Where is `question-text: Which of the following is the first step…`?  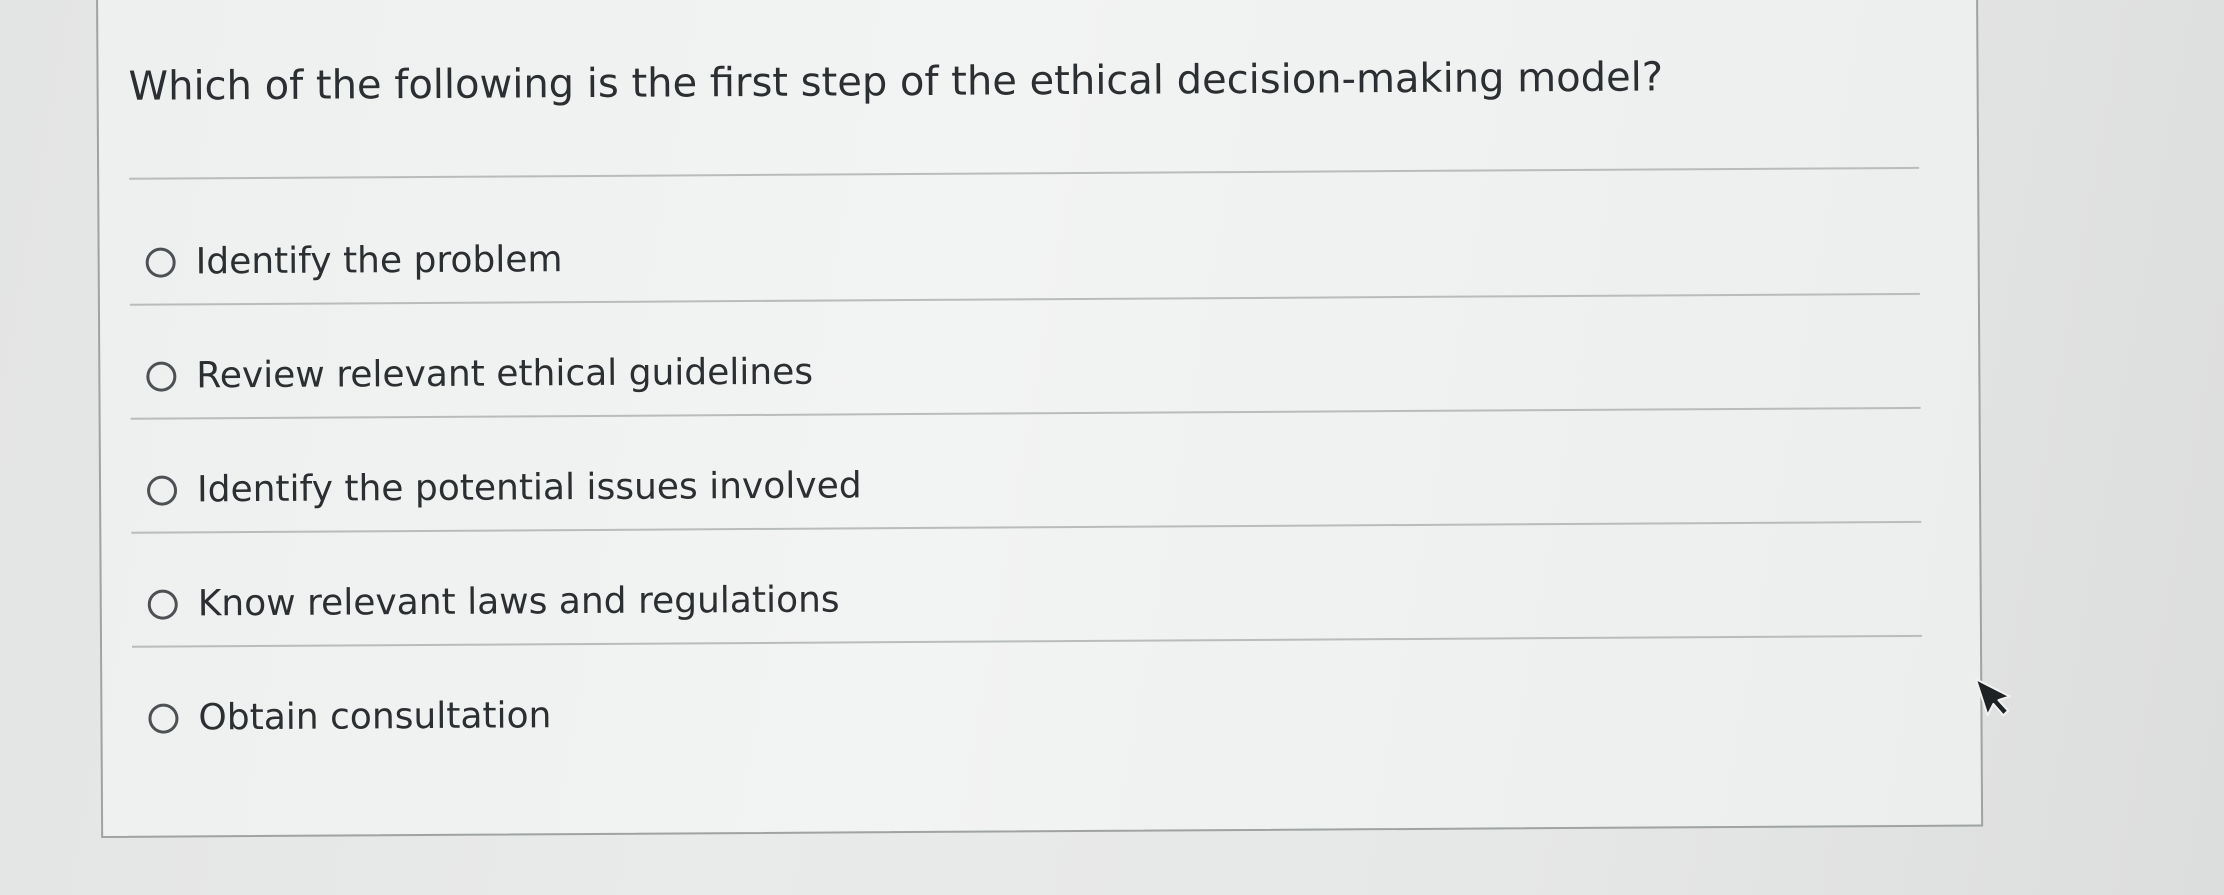 question-text: Which of the following is the first step… is located at coordinates (896, 82).